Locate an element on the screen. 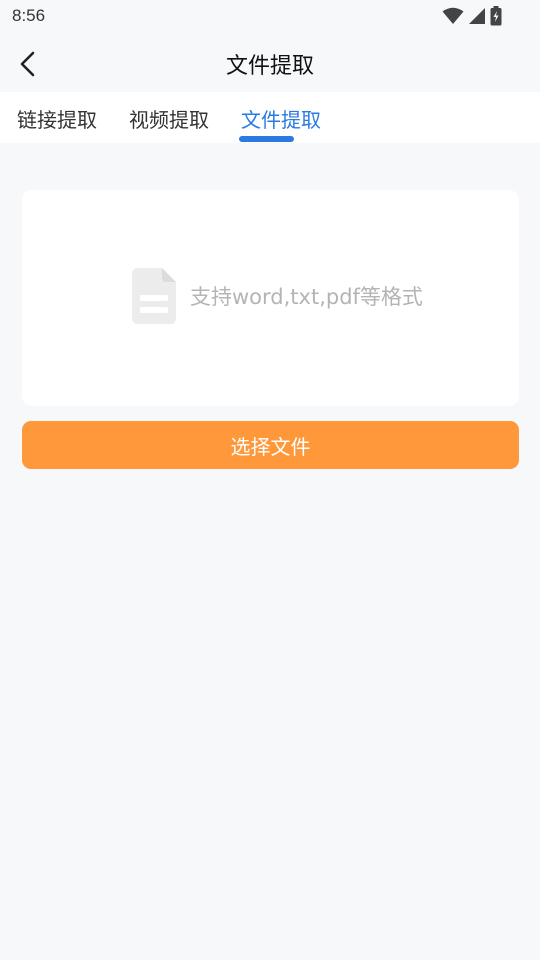 This screenshot has width=540, height=960. active-tab-indicator is located at coordinates (266, 139).